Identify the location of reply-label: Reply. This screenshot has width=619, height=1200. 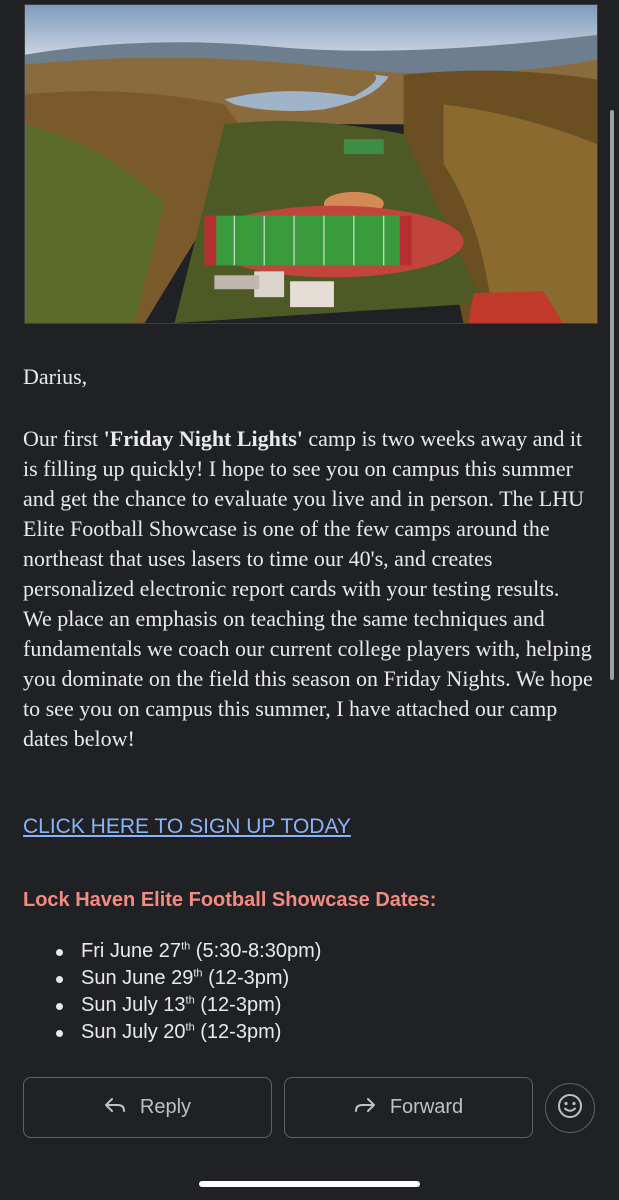
(165, 1107).